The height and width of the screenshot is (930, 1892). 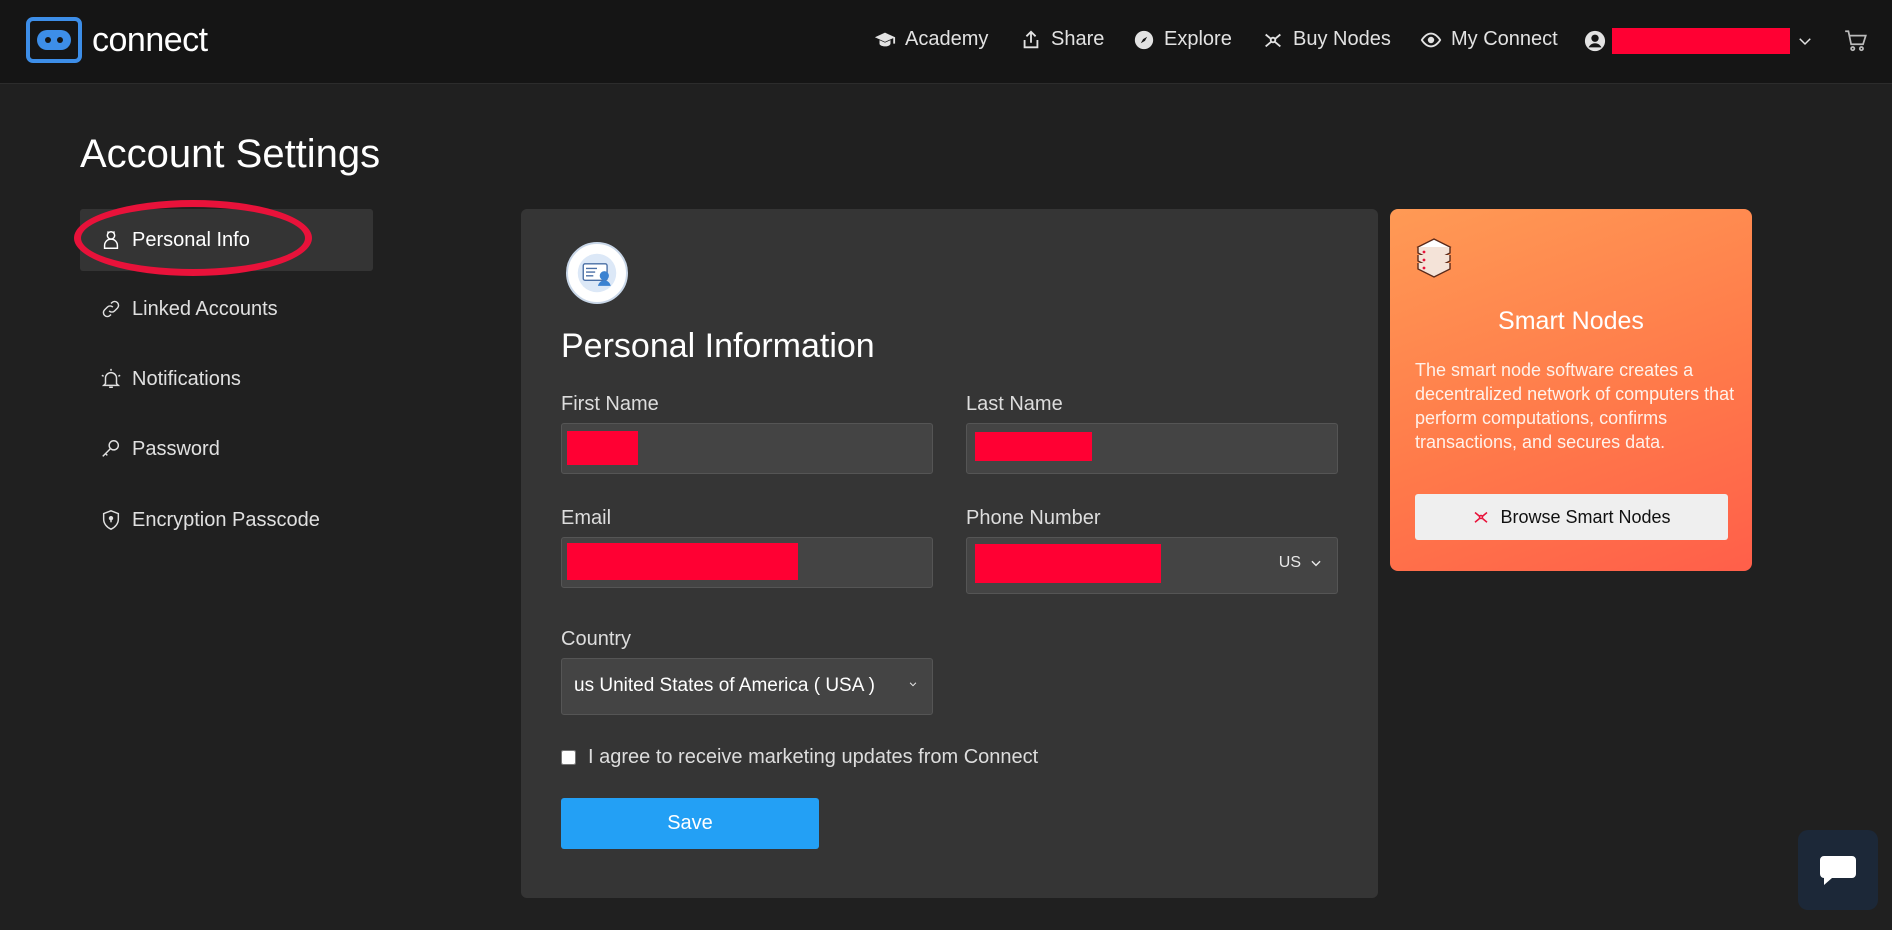 What do you see at coordinates (176, 448) in the screenshot?
I see `sidebar-item-label: Password` at bounding box center [176, 448].